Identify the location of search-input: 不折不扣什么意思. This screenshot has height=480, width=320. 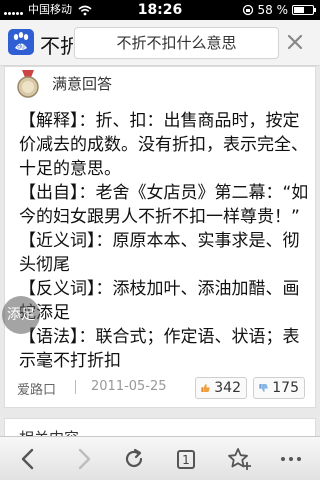
(176, 43).